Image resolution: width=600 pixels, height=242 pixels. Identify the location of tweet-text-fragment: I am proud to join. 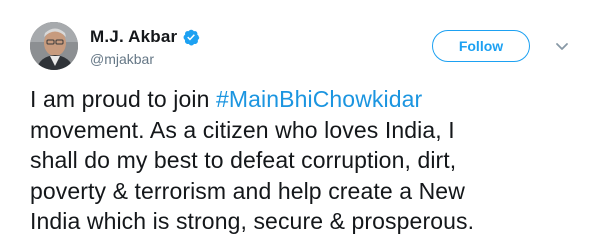
(123, 99).